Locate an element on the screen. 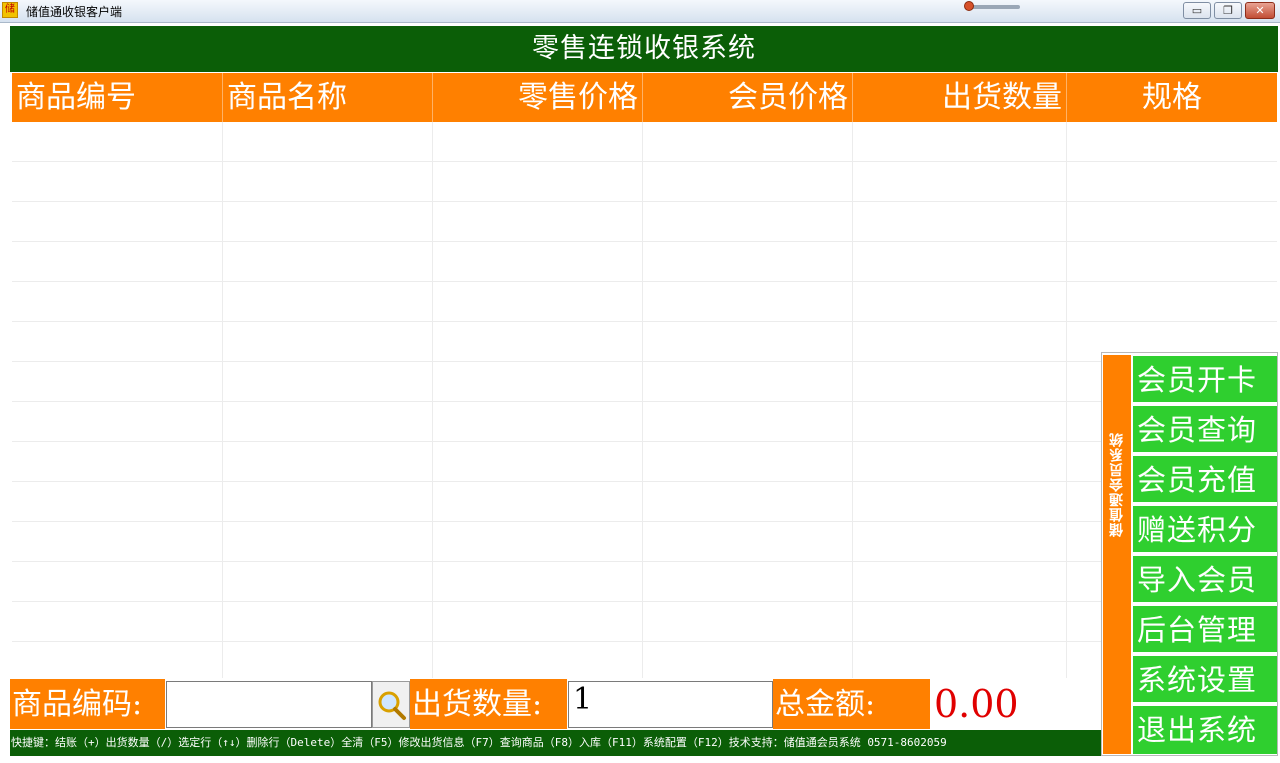 Image resolution: width=1280 pixels, height=763 pixels. product-code-input is located at coordinates (269, 704).